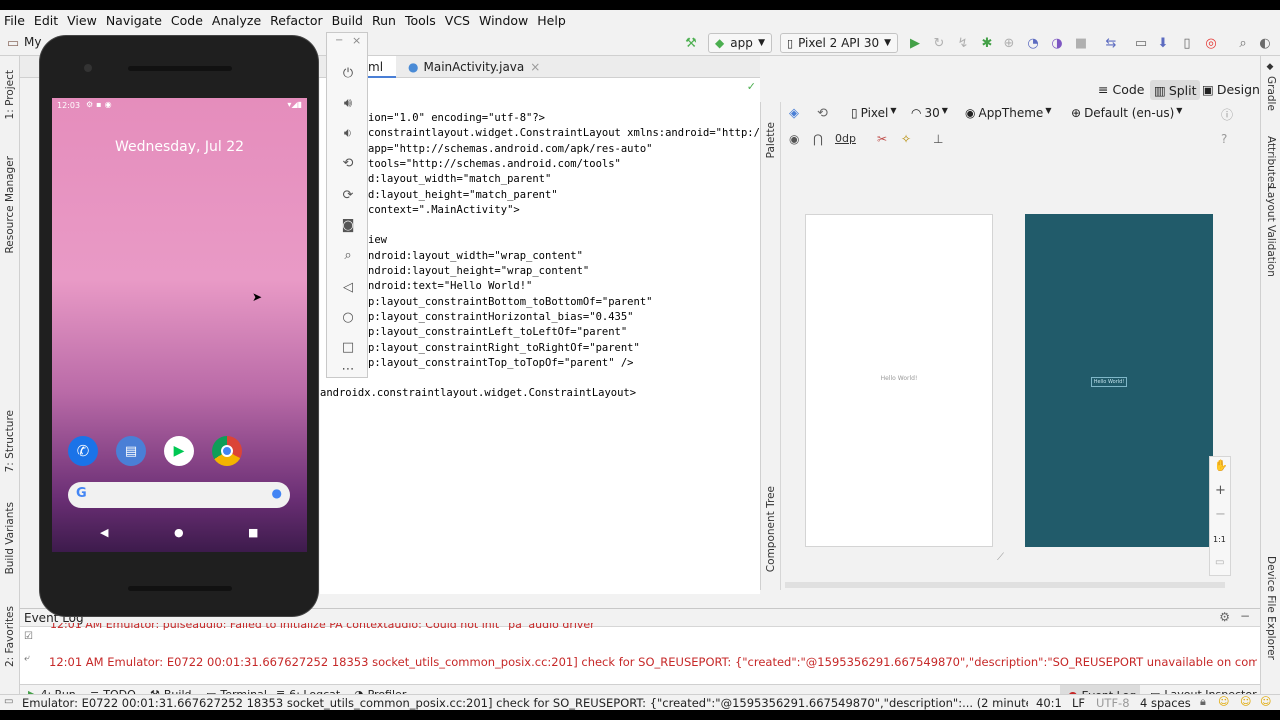  Describe the element at coordinates (457, 20) in the screenshot. I see `menu-vcs: VCS` at that location.